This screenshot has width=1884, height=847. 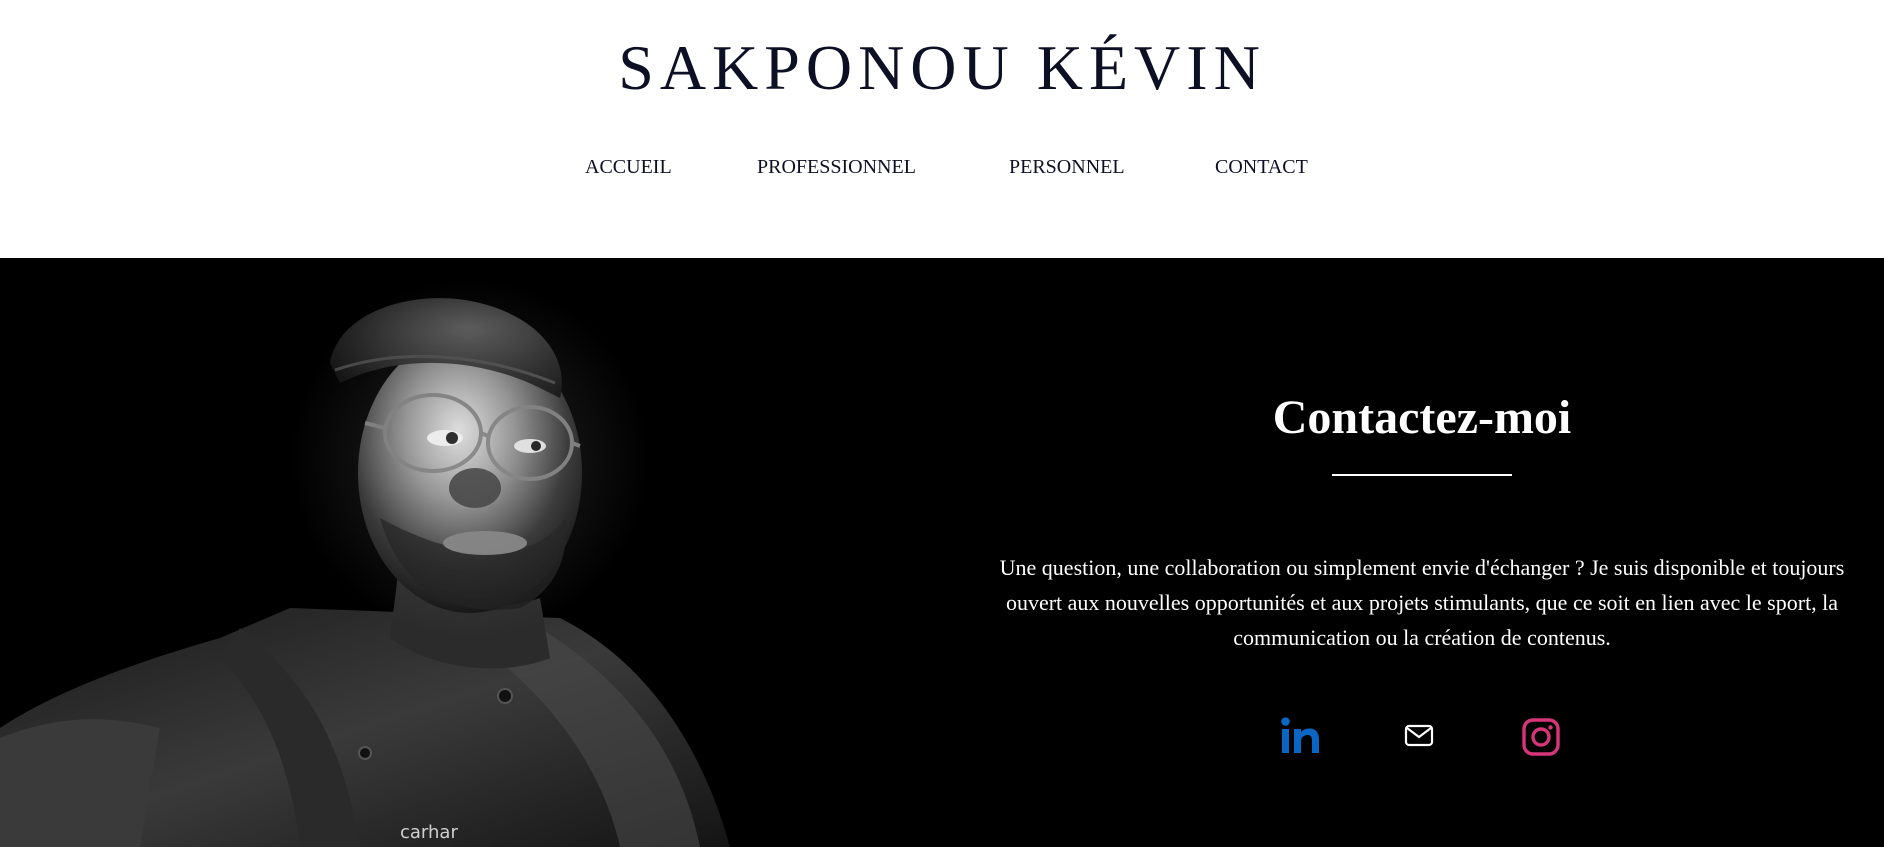 I want to click on nav-item-contact: CONTACT, so click(x=1261, y=167).